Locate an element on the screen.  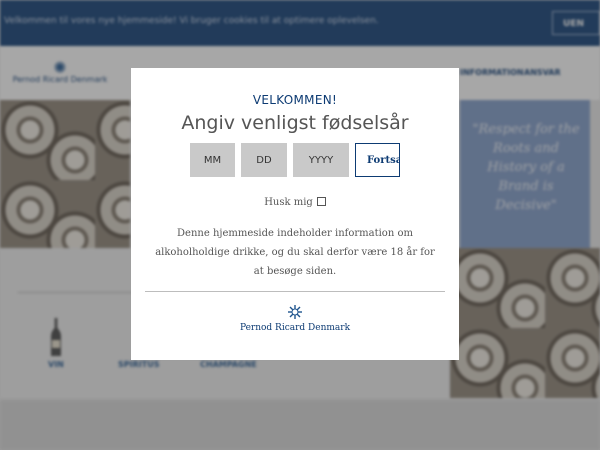
day-input is located at coordinates (264, 160).